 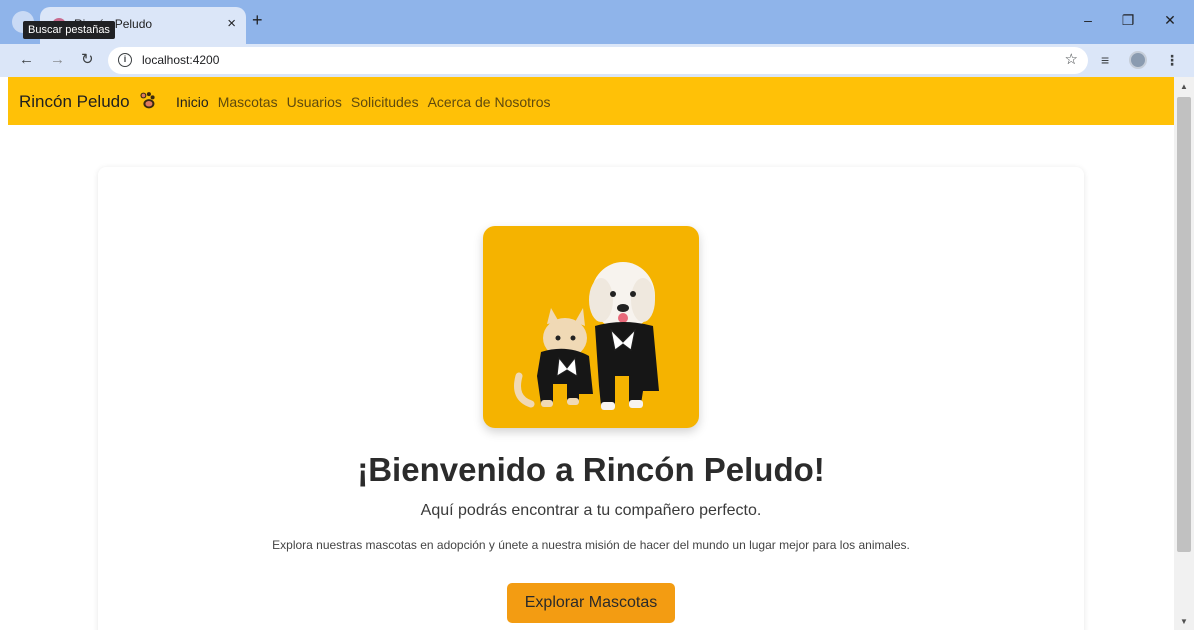 I want to click on forward-arrow-icon: →, so click(x=57, y=60).